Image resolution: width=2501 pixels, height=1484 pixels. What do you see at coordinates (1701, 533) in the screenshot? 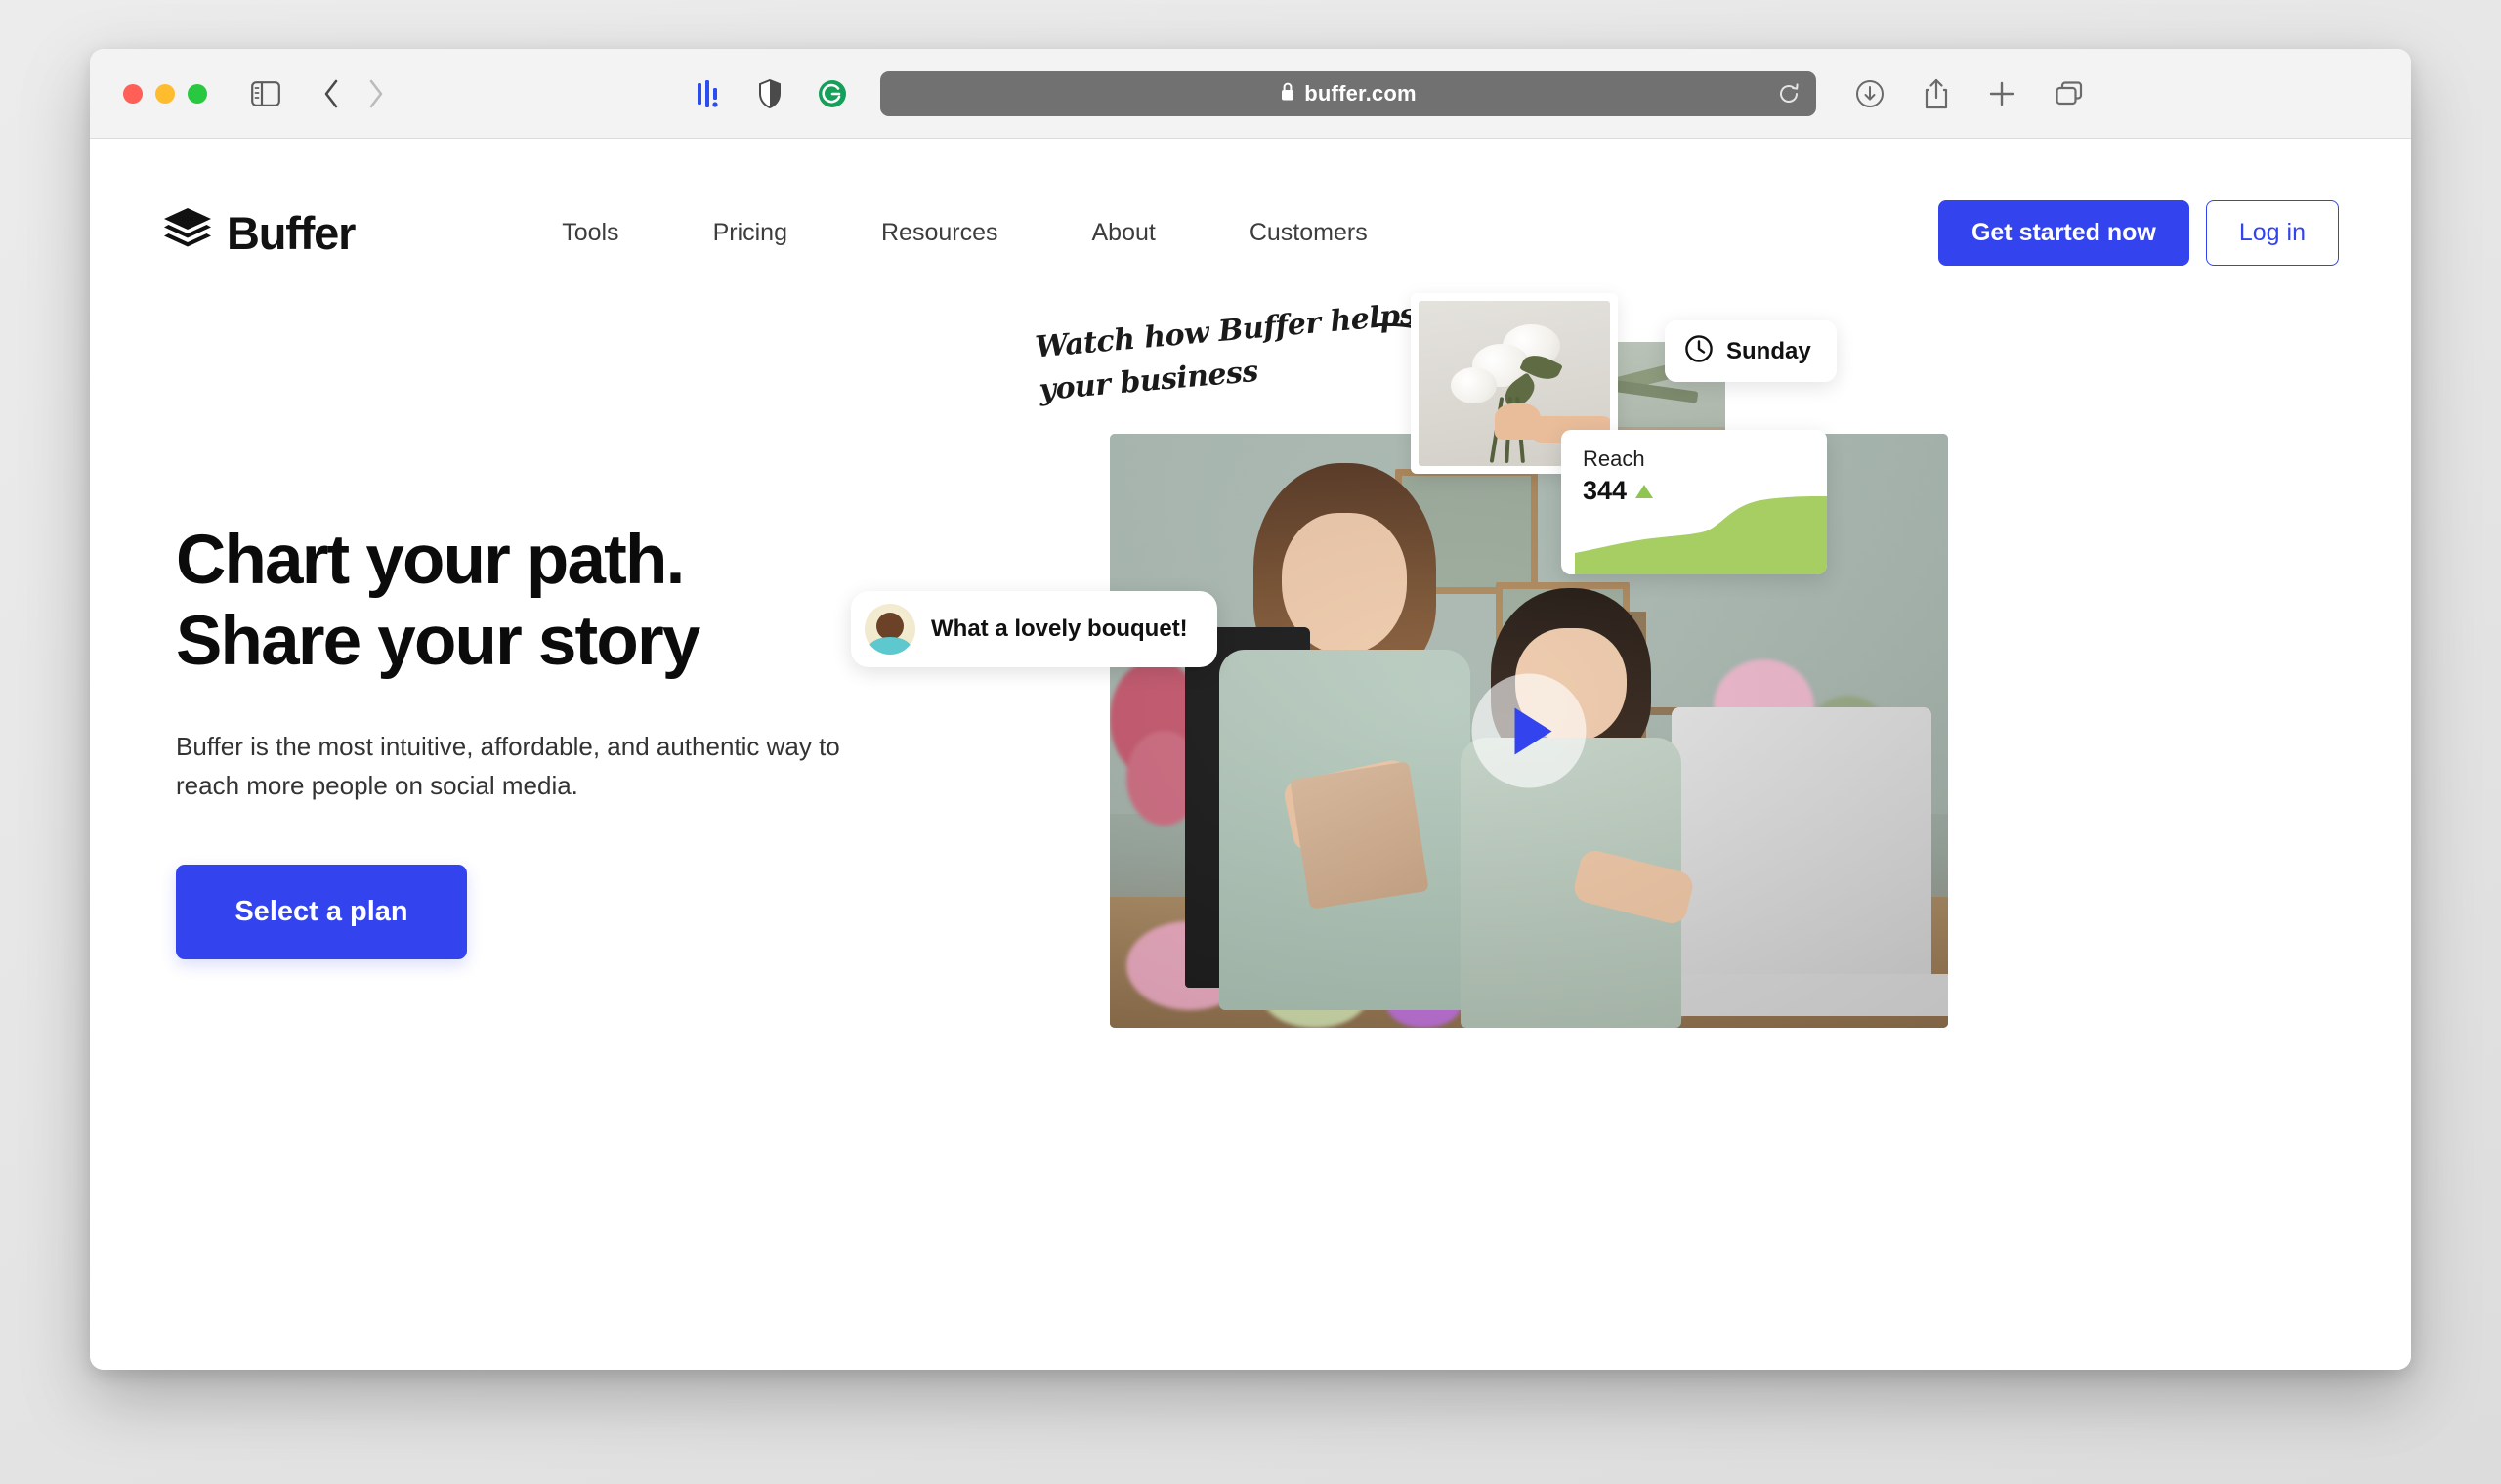
I see `reach-area-chart` at bounding box center [1701, 533].